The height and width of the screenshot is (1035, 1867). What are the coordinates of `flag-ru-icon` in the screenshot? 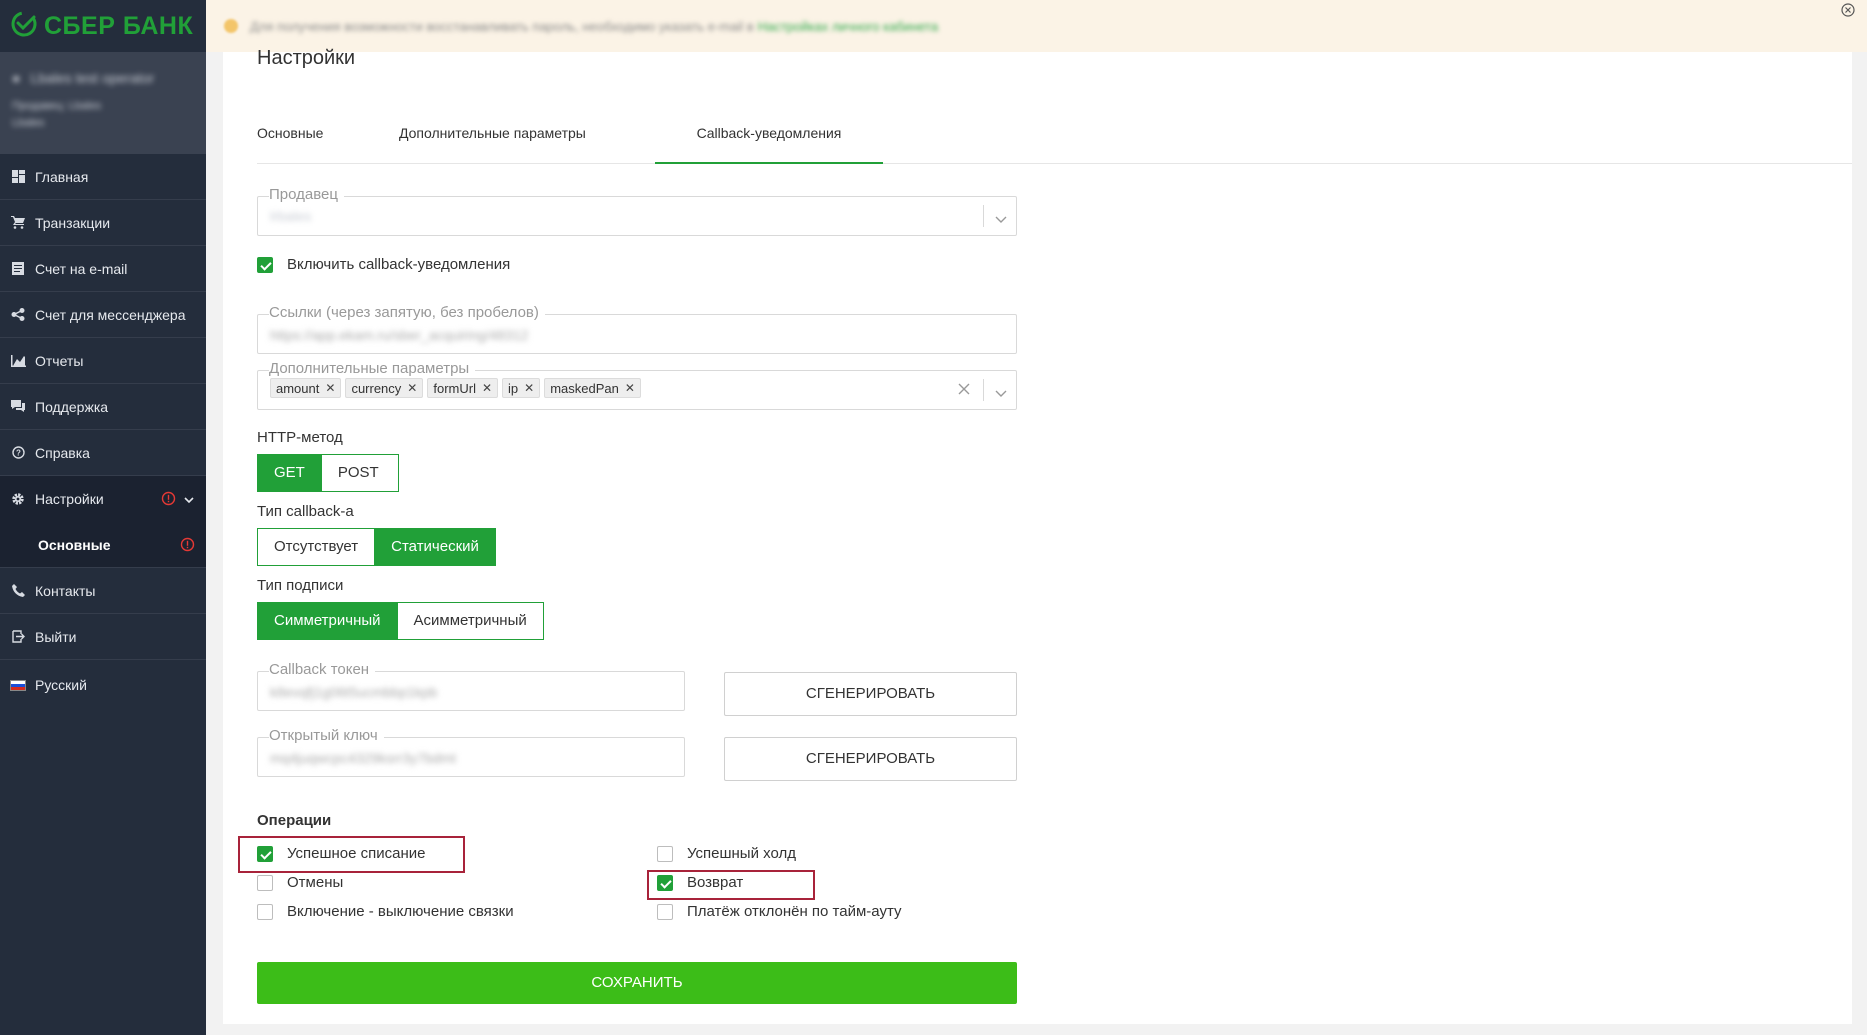 It's located at (18, 685).